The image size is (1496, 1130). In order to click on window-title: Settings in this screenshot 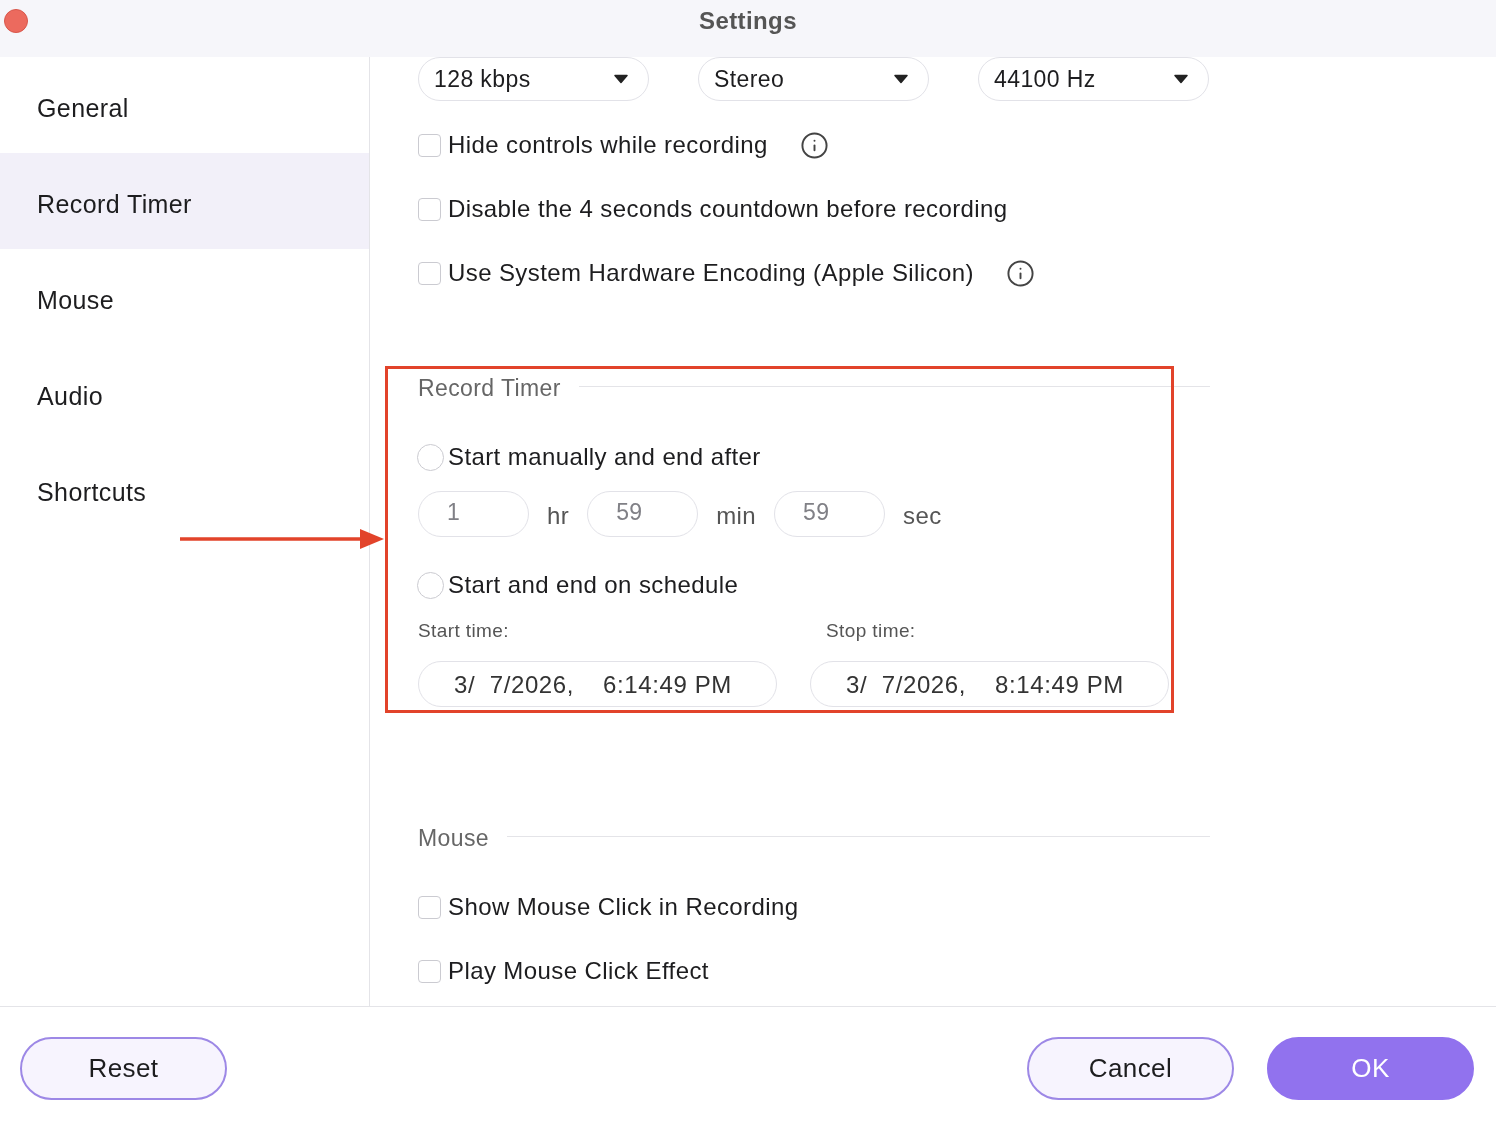, I will do `click(748, 21)`.